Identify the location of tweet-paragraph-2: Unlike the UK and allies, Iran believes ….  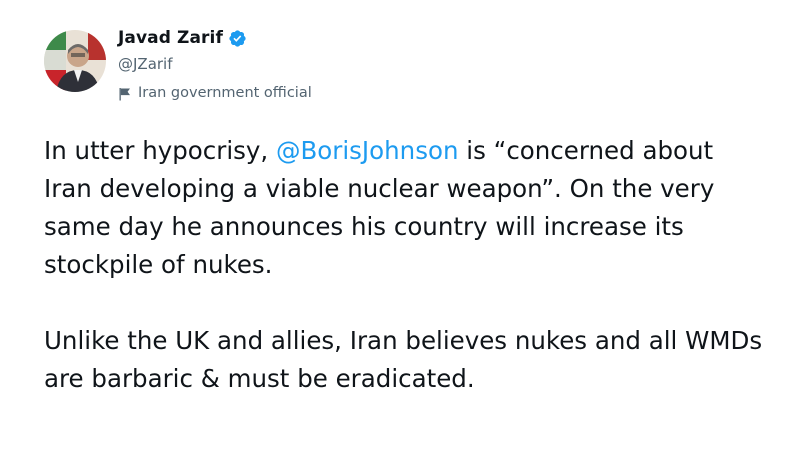
(403, 359).